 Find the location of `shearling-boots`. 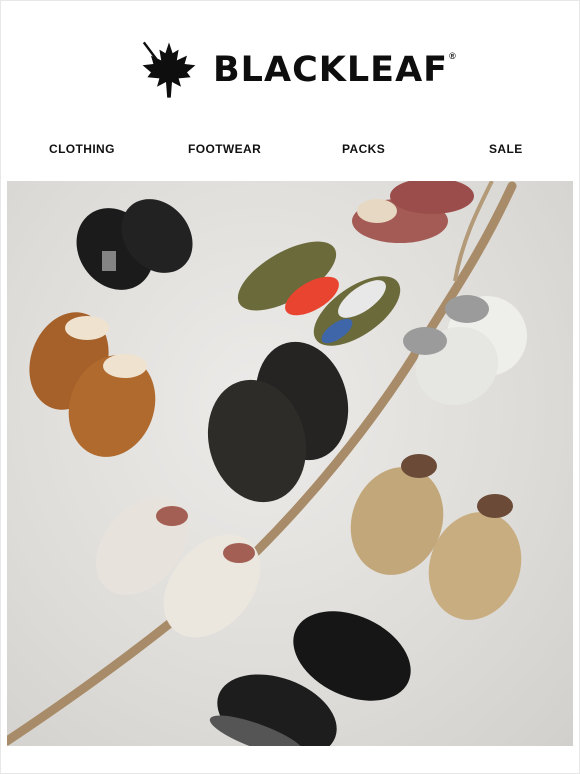

shearling-boots is located at coordinates (92, 384).